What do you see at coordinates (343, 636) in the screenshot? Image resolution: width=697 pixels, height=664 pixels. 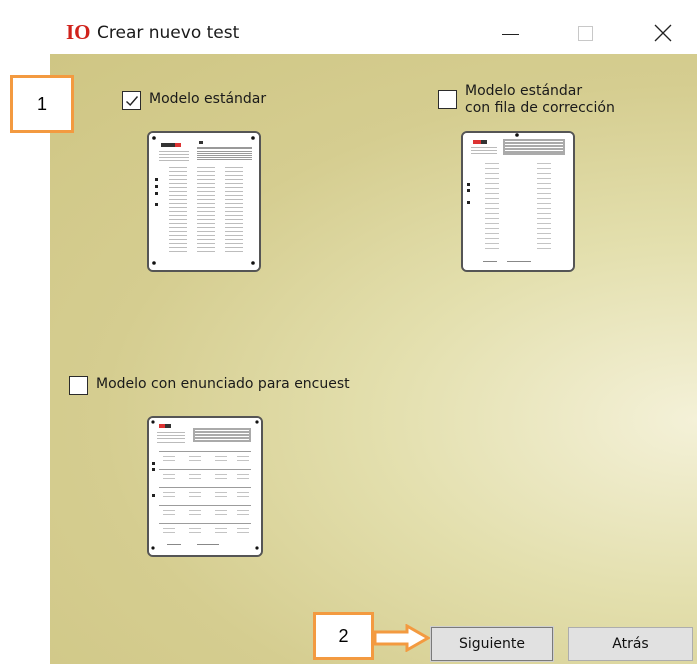 I see `callout-number-2: 2` at bounding box center [343, 636].